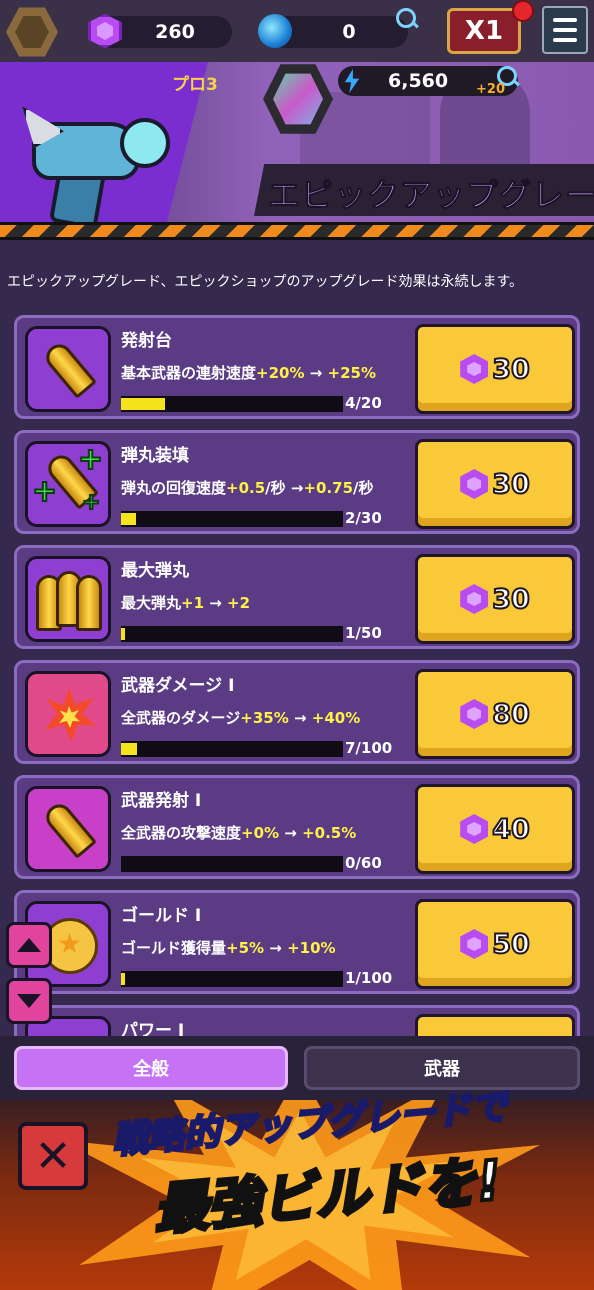  Describe the element at coordinates (248, 373) in the screenshot. I see `upgrade-effect: 基本武器の連射速度+20% → +25%` at that location.